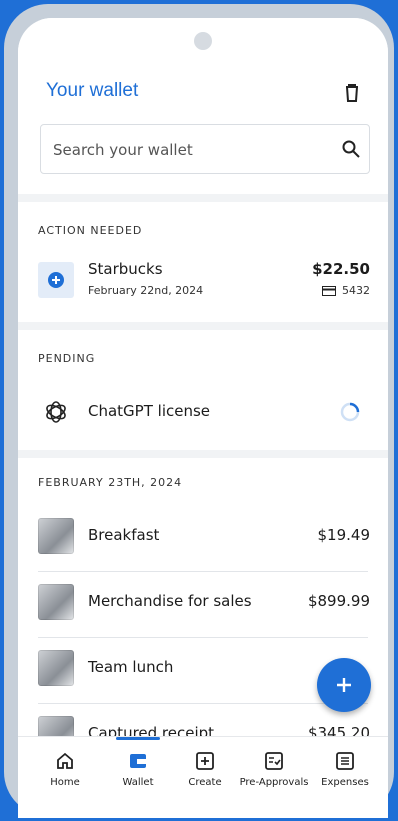 This screenshot has width=398, height=821. Describe the element at coordinates (67, 358) in the screenshot. I see `section-label-pending: PENDING` at that location.